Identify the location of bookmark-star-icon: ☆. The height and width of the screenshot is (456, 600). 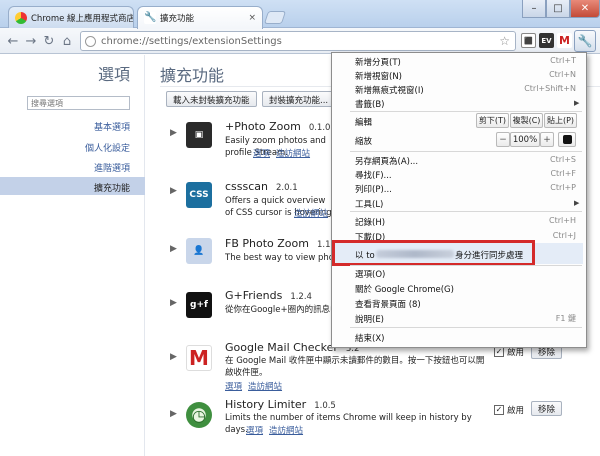
(504, 41).